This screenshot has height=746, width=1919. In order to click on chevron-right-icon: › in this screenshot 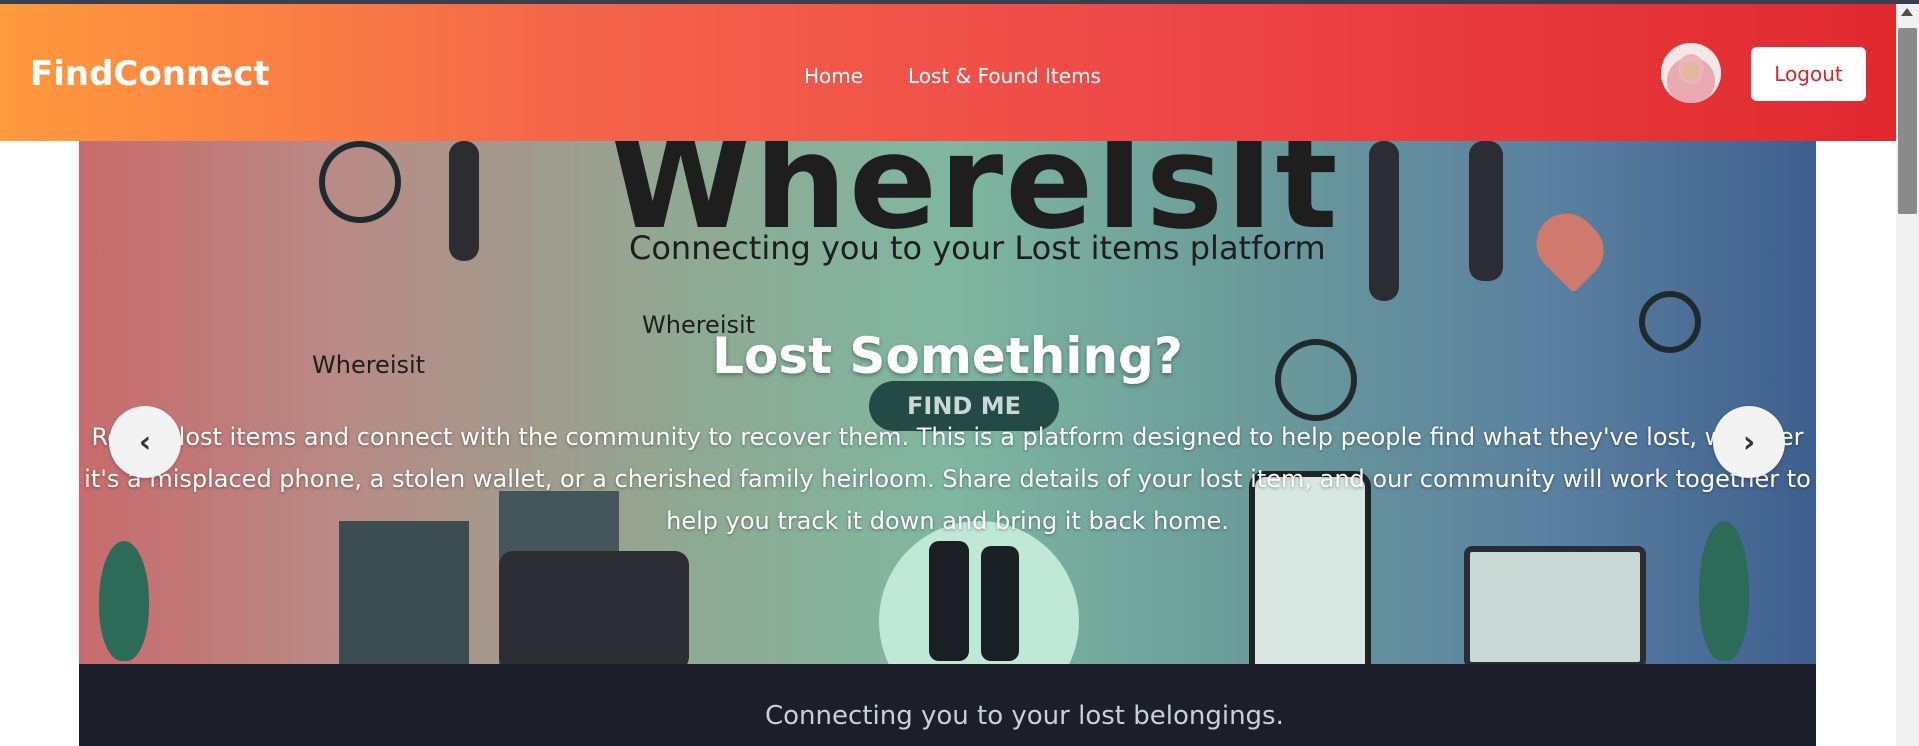, I will do `click(1749, 442)`.